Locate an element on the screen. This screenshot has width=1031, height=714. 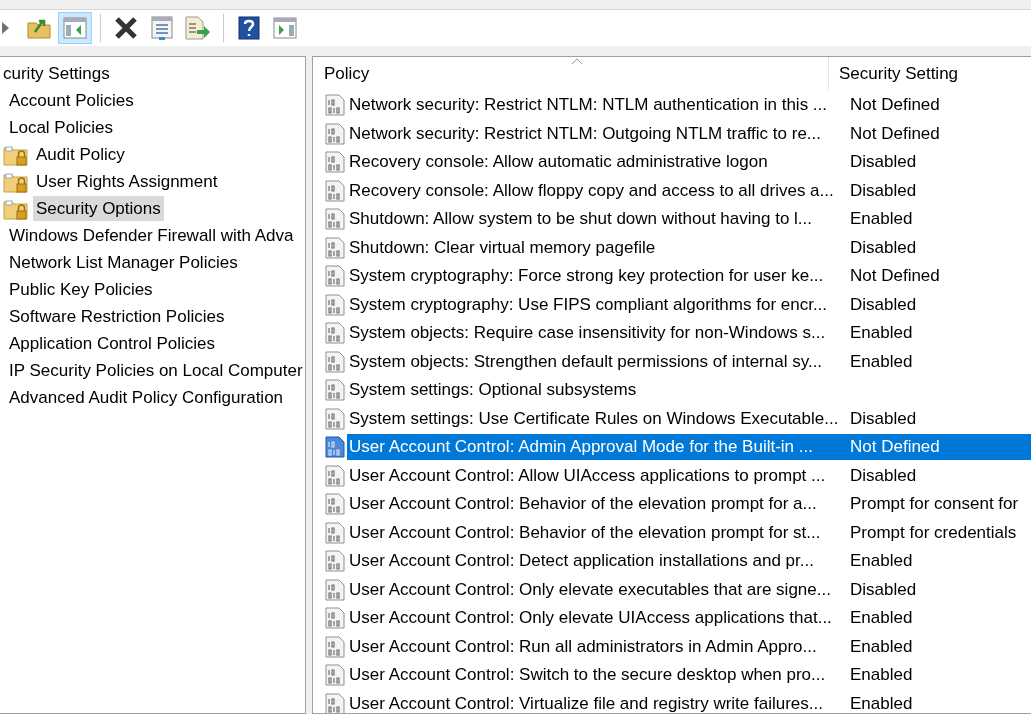
tree-item: Software Restriction Policies is located at coordinates (117, 316).